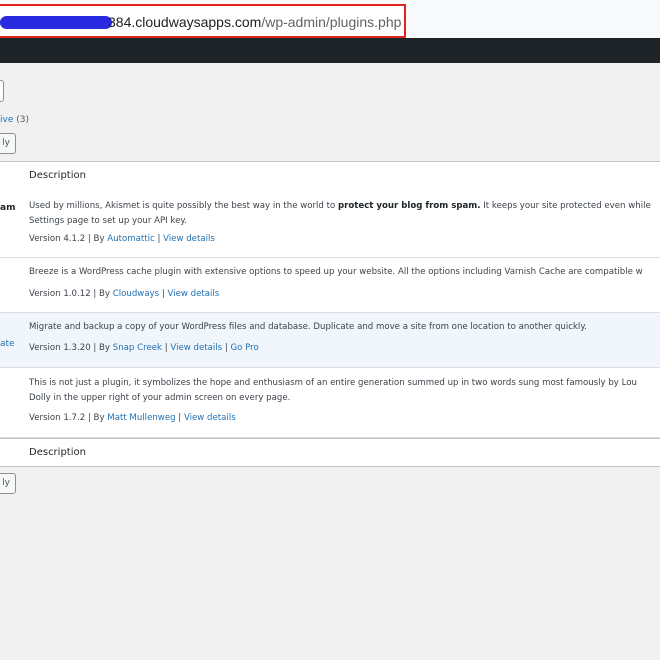  What do you see at coordinates (136, 294) in the screenshot?
I see `author-link: Cloudways` at bounding box center [136, 294].